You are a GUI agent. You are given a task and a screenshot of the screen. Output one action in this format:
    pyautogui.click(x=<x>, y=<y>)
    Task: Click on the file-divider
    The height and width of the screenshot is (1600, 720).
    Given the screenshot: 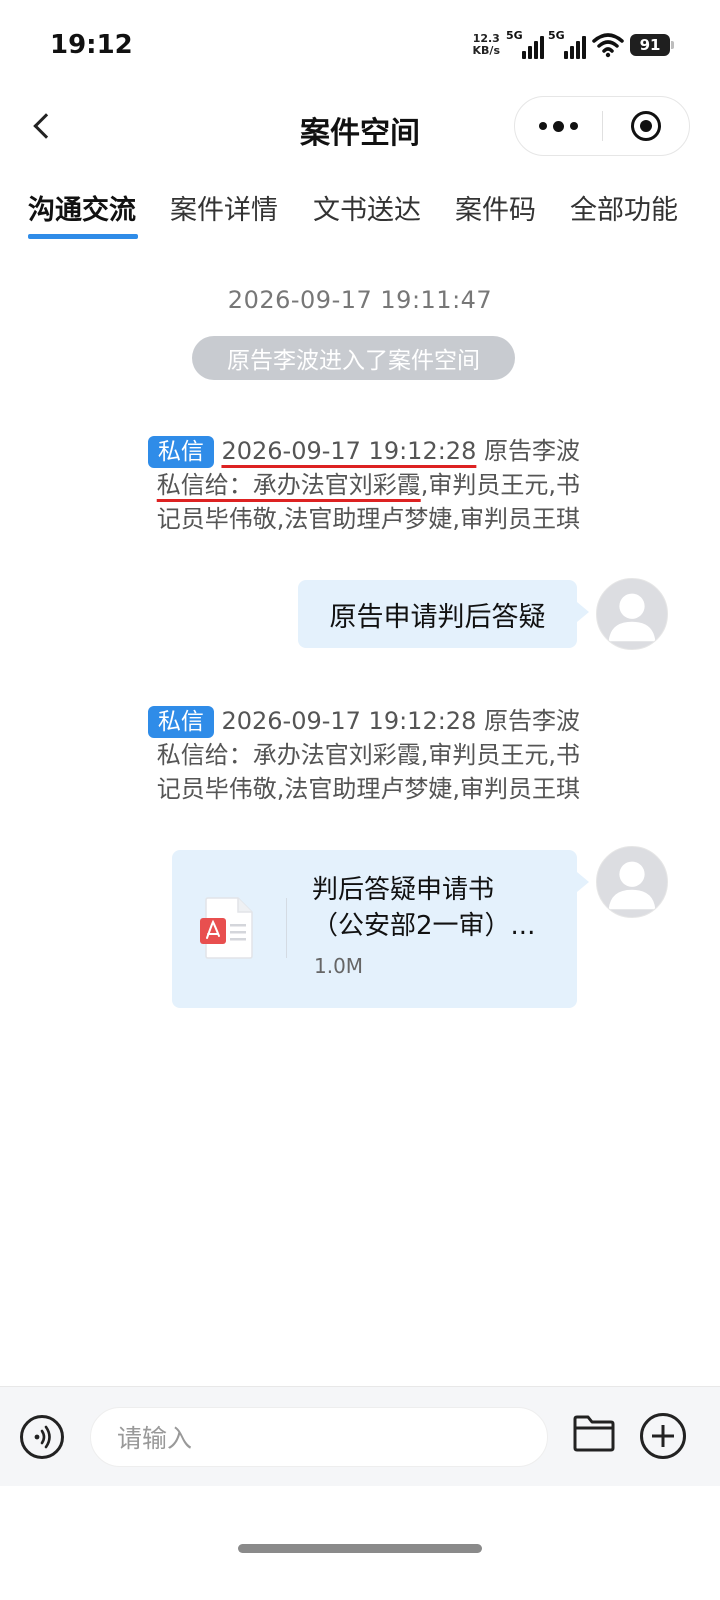 What is the action you would take?
    pyautogui.click(x=286, y=928)
    